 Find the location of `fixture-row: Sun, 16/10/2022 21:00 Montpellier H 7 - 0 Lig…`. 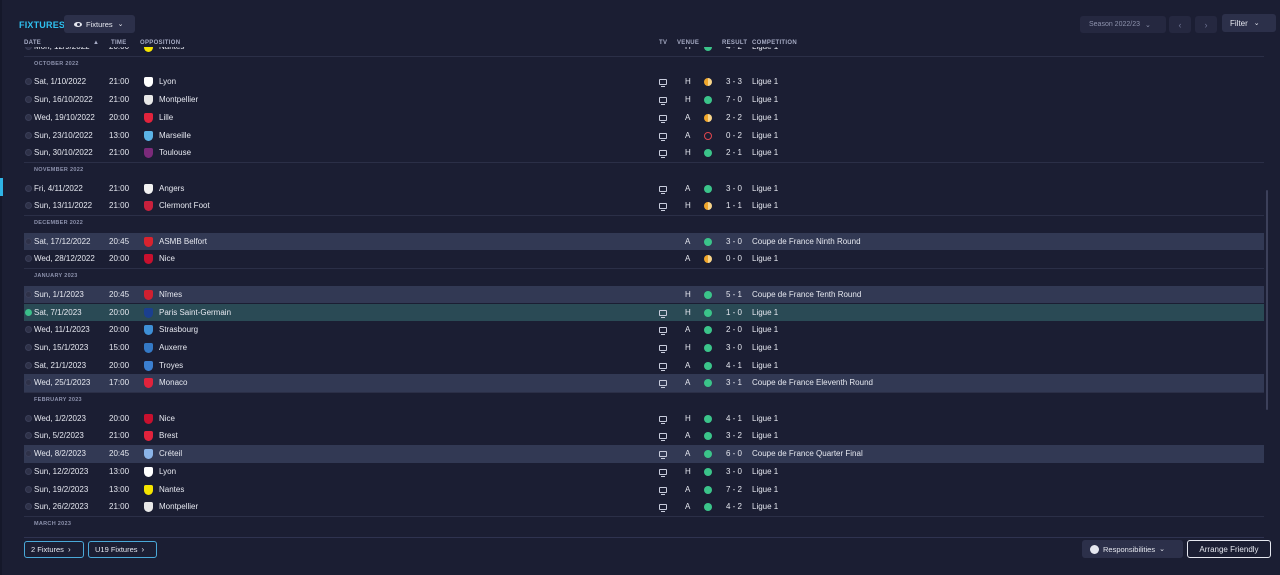

fixture-row: Sun, 16/10/2022 21:00 Montpellier H 7 - 0 Lig… is located at coordinates (644, 100).